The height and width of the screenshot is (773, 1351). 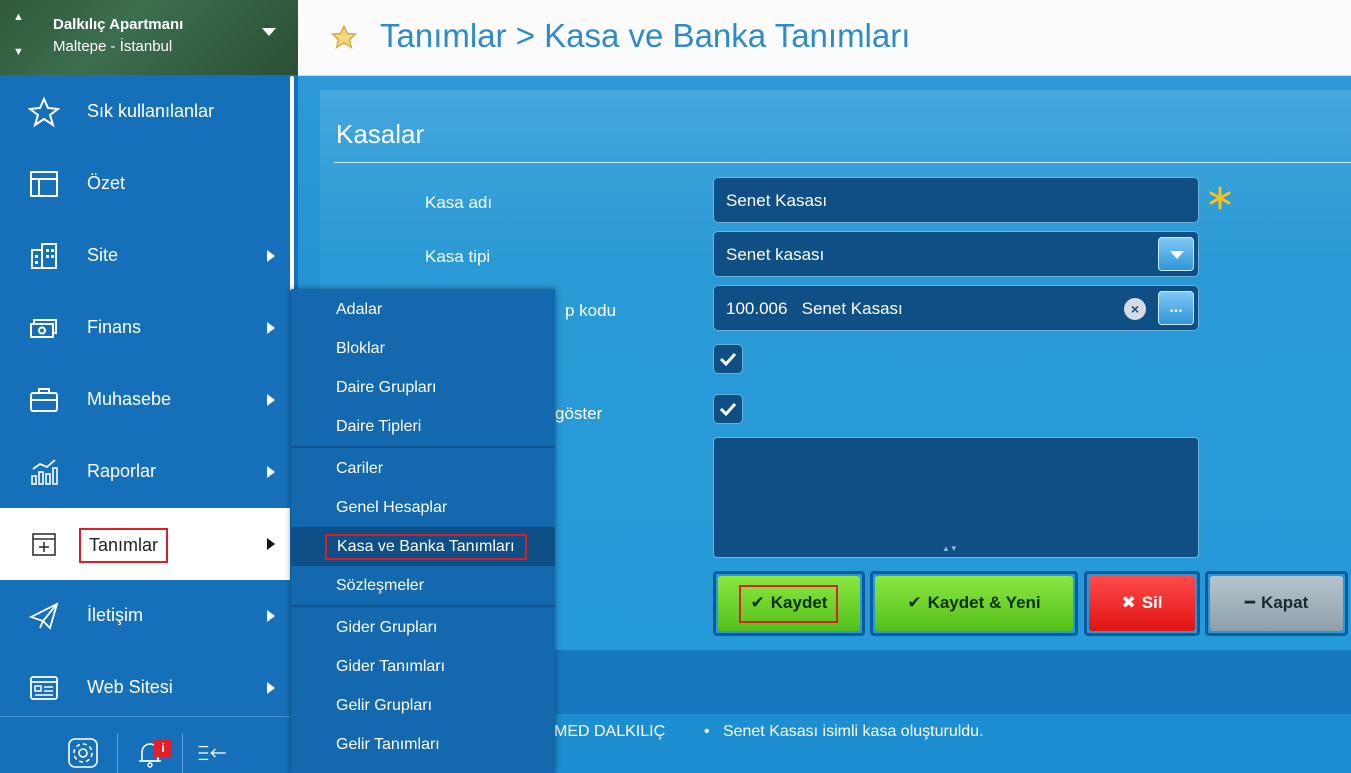 I want to click on close-icon: ✖, so click(x=1128, y=602).